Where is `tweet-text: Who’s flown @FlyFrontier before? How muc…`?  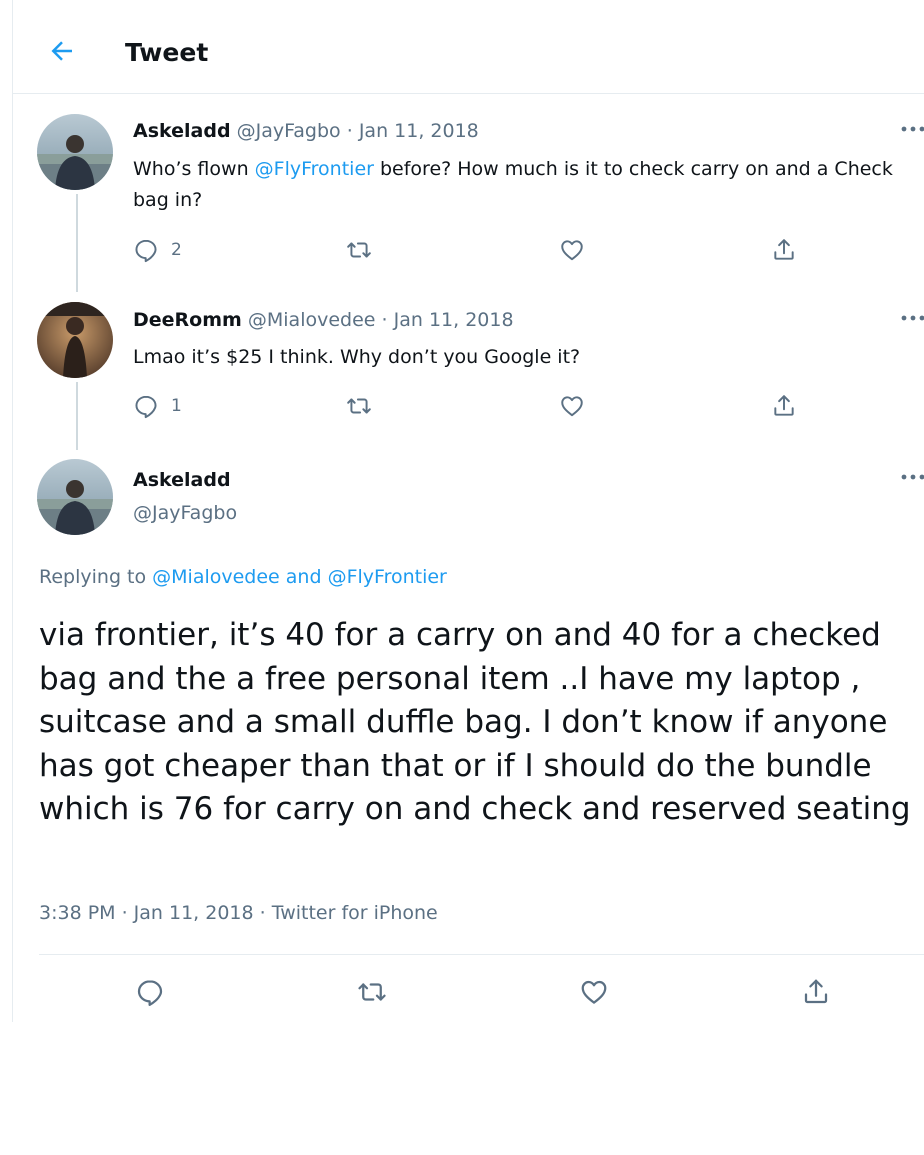 tweet-text: Who’s flown @FlyFrontier before? How muc… is located at coordinates (518, 185).